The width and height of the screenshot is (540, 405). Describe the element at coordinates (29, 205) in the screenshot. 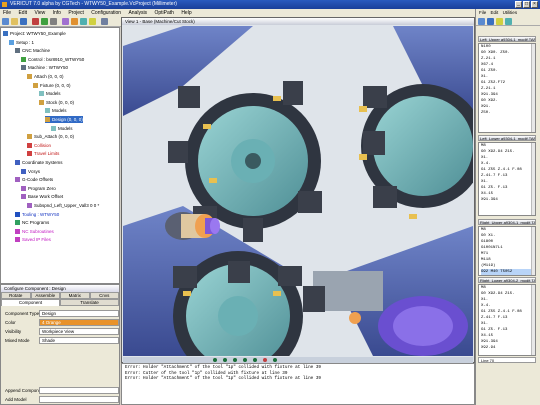

I see `offsets-icon` at that location.